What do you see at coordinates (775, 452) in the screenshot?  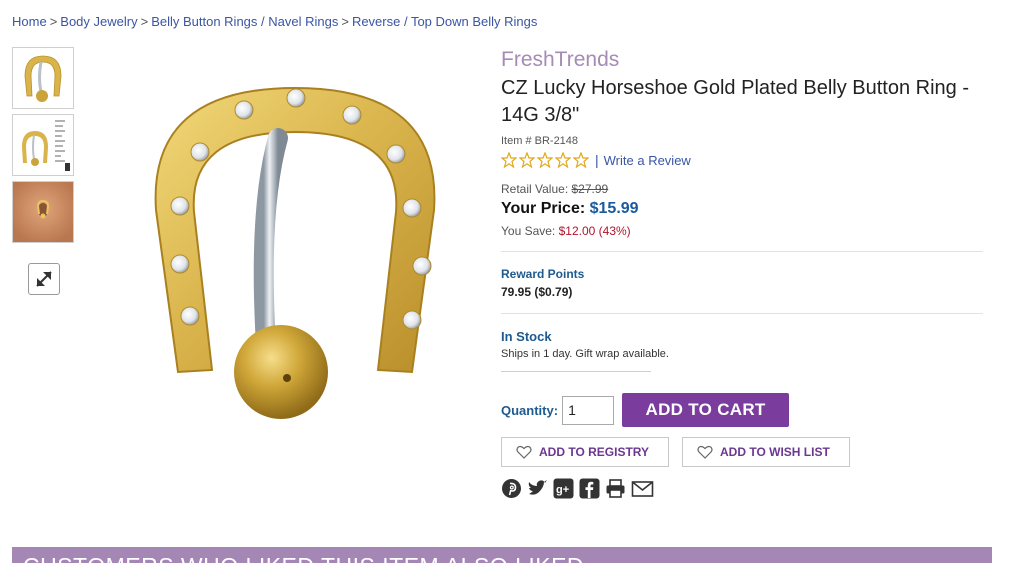 I see `add-to-wishlist-label: ADD TO WISH LIST` at bounding box center [775, 452].